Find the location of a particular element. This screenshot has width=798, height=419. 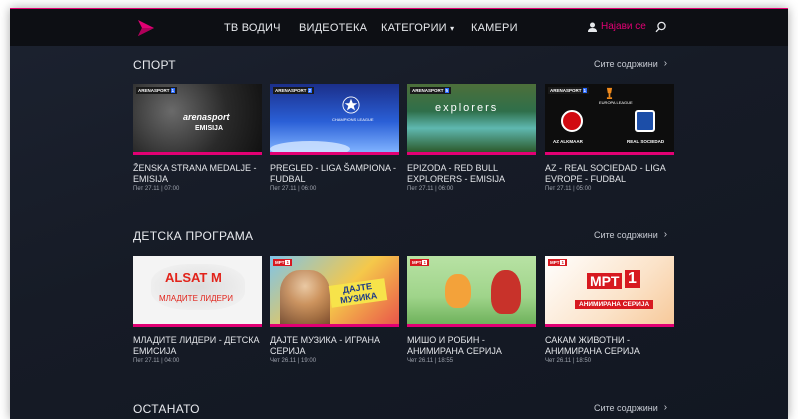

card-thumbnail: МРТ 1 is located at coordinates (471, 290).